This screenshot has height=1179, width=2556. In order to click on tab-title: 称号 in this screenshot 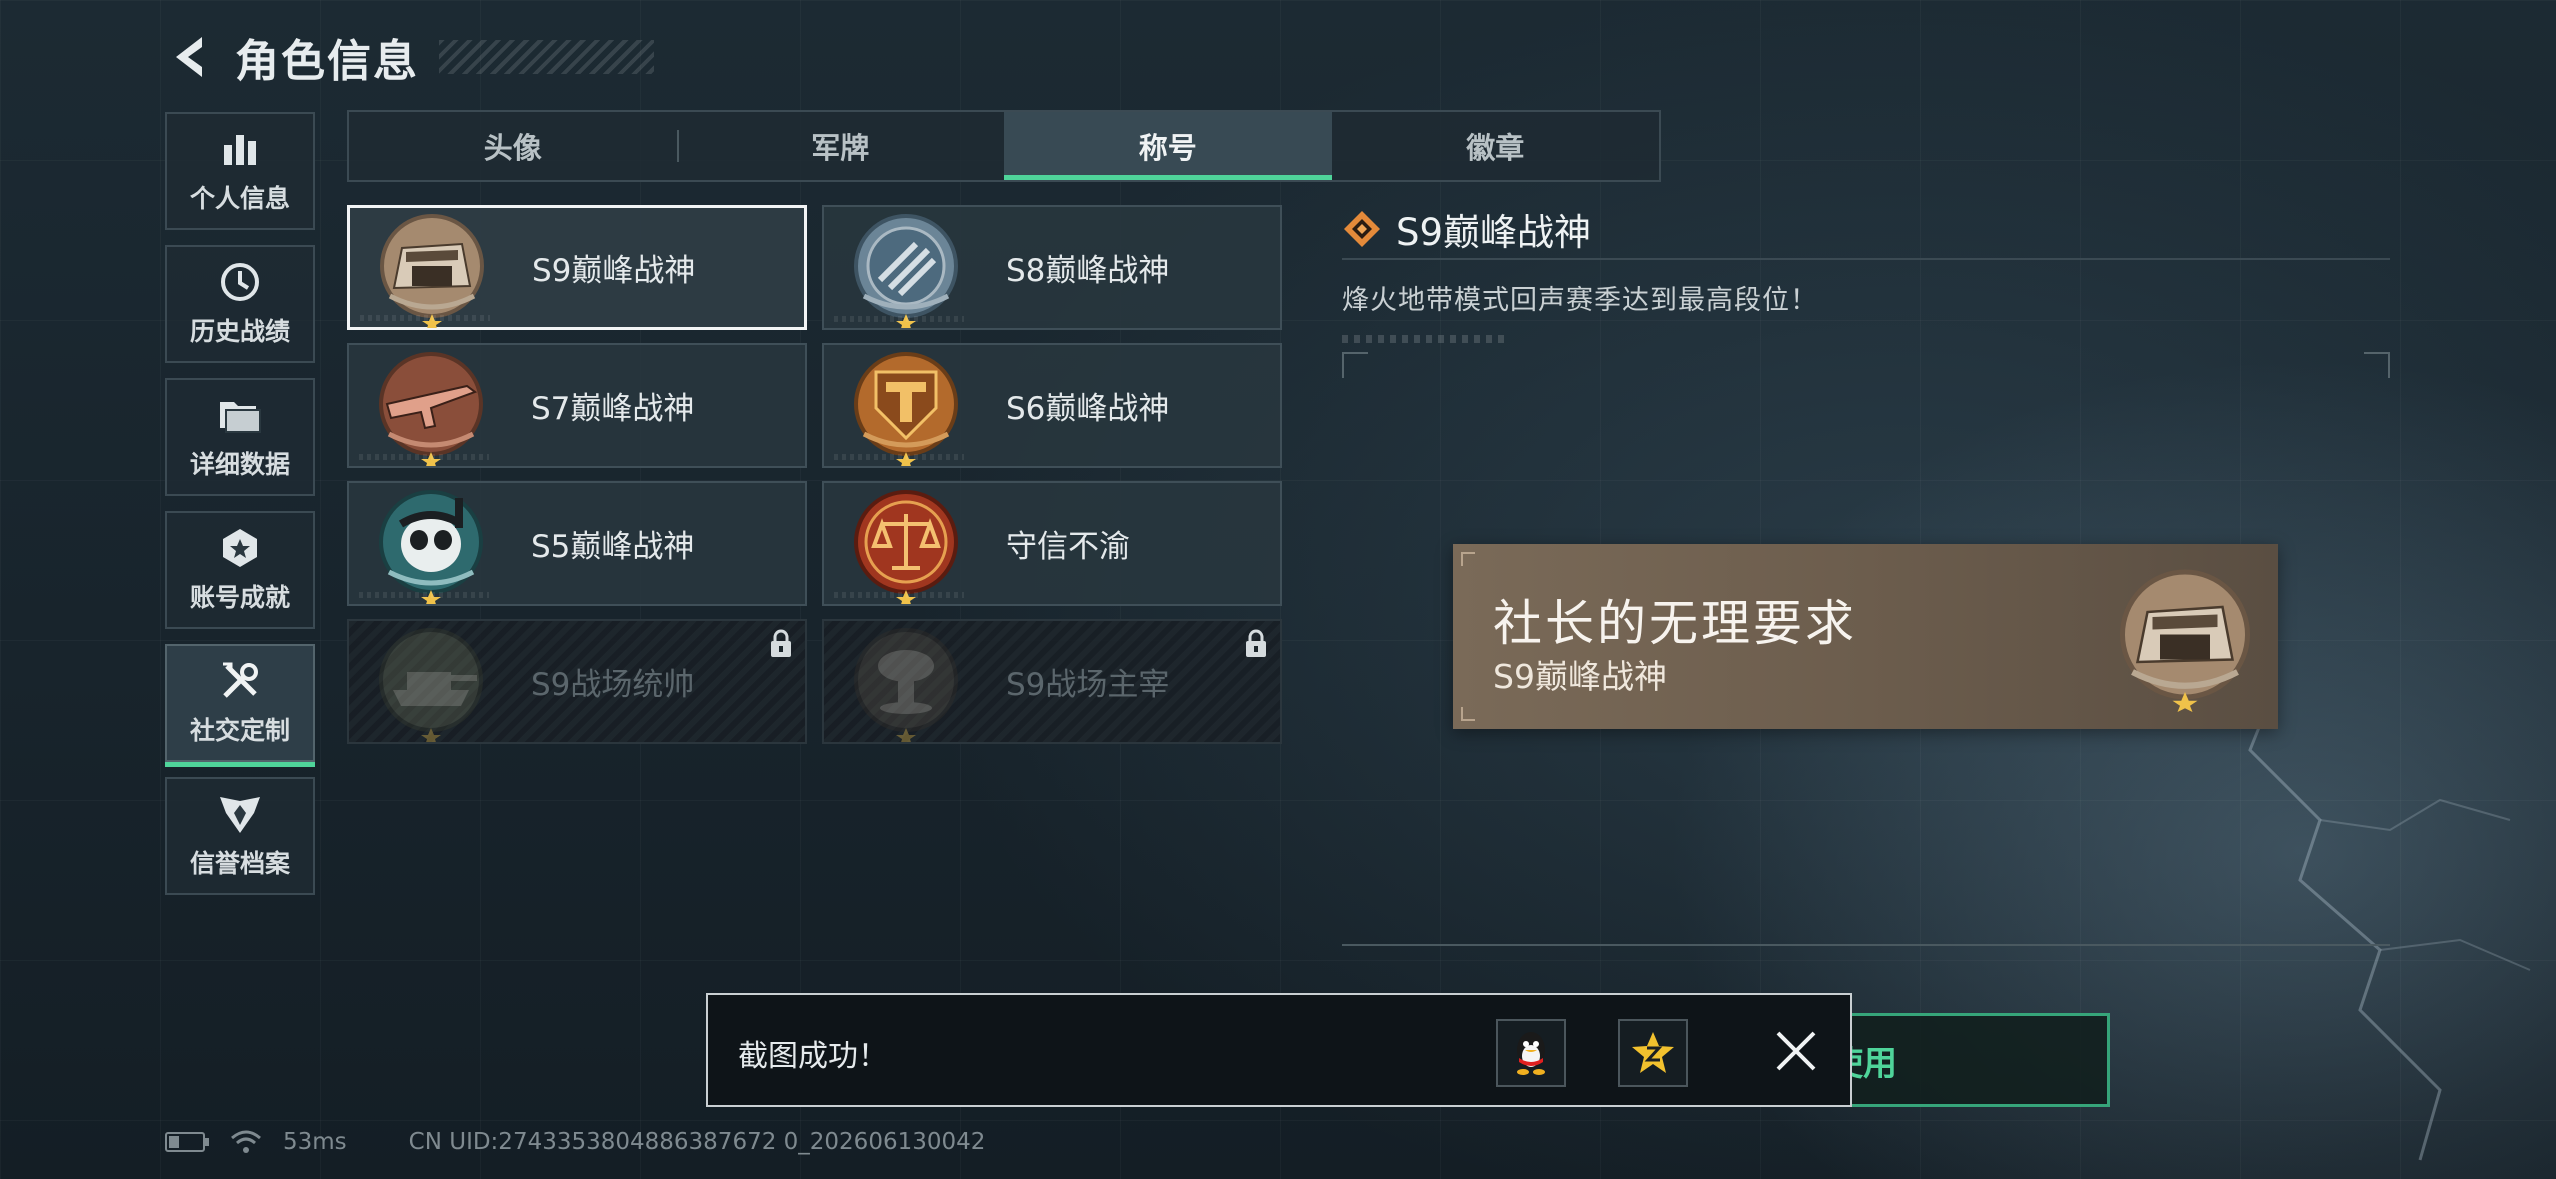, I will do `click(1168, 146)`.